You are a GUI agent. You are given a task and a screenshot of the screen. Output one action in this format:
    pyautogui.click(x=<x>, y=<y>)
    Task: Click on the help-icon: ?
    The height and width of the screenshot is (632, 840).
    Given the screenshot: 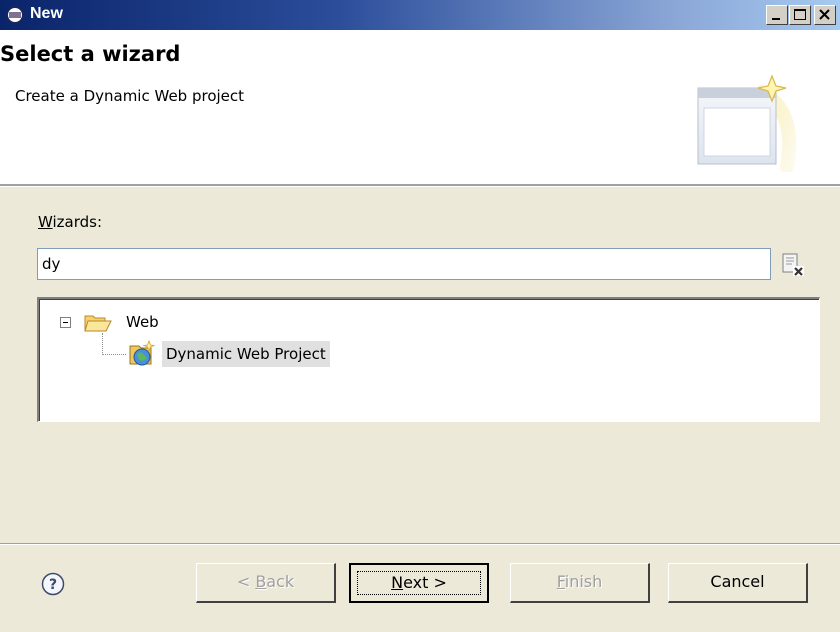 What is the action you would take?
    pyautogui.click(x=53, y=584)
    